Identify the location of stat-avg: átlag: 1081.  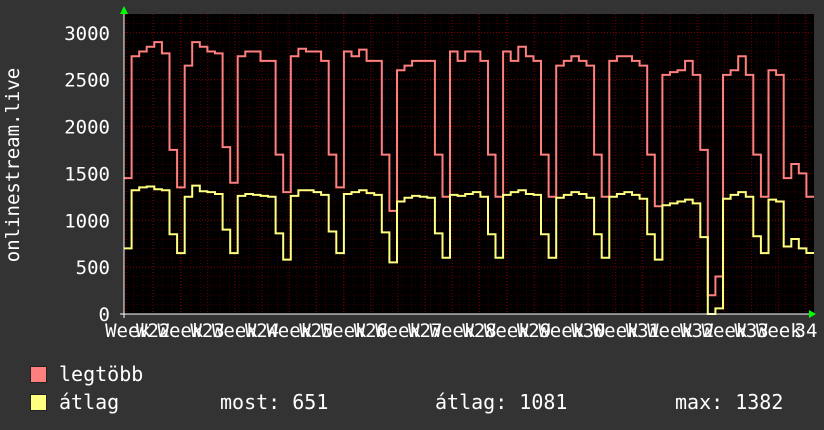
(501, 402).